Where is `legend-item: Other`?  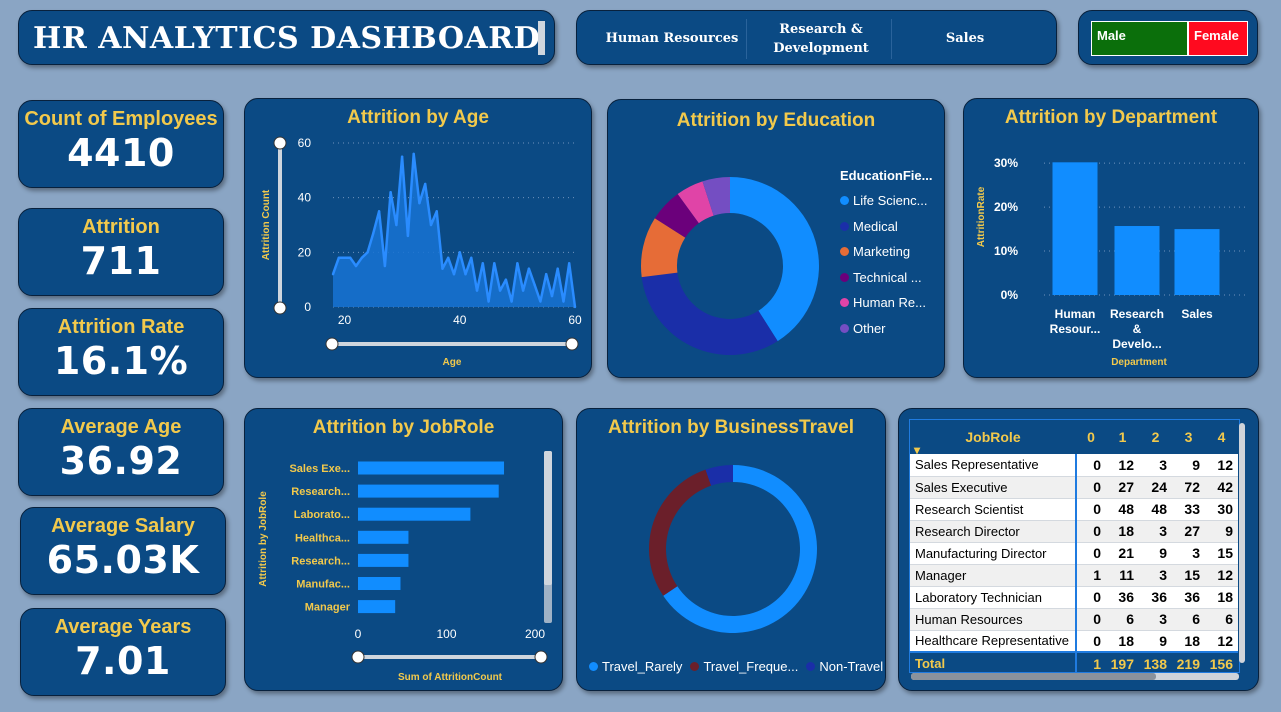 legend-item: Other is located at coordinates (886, 329).